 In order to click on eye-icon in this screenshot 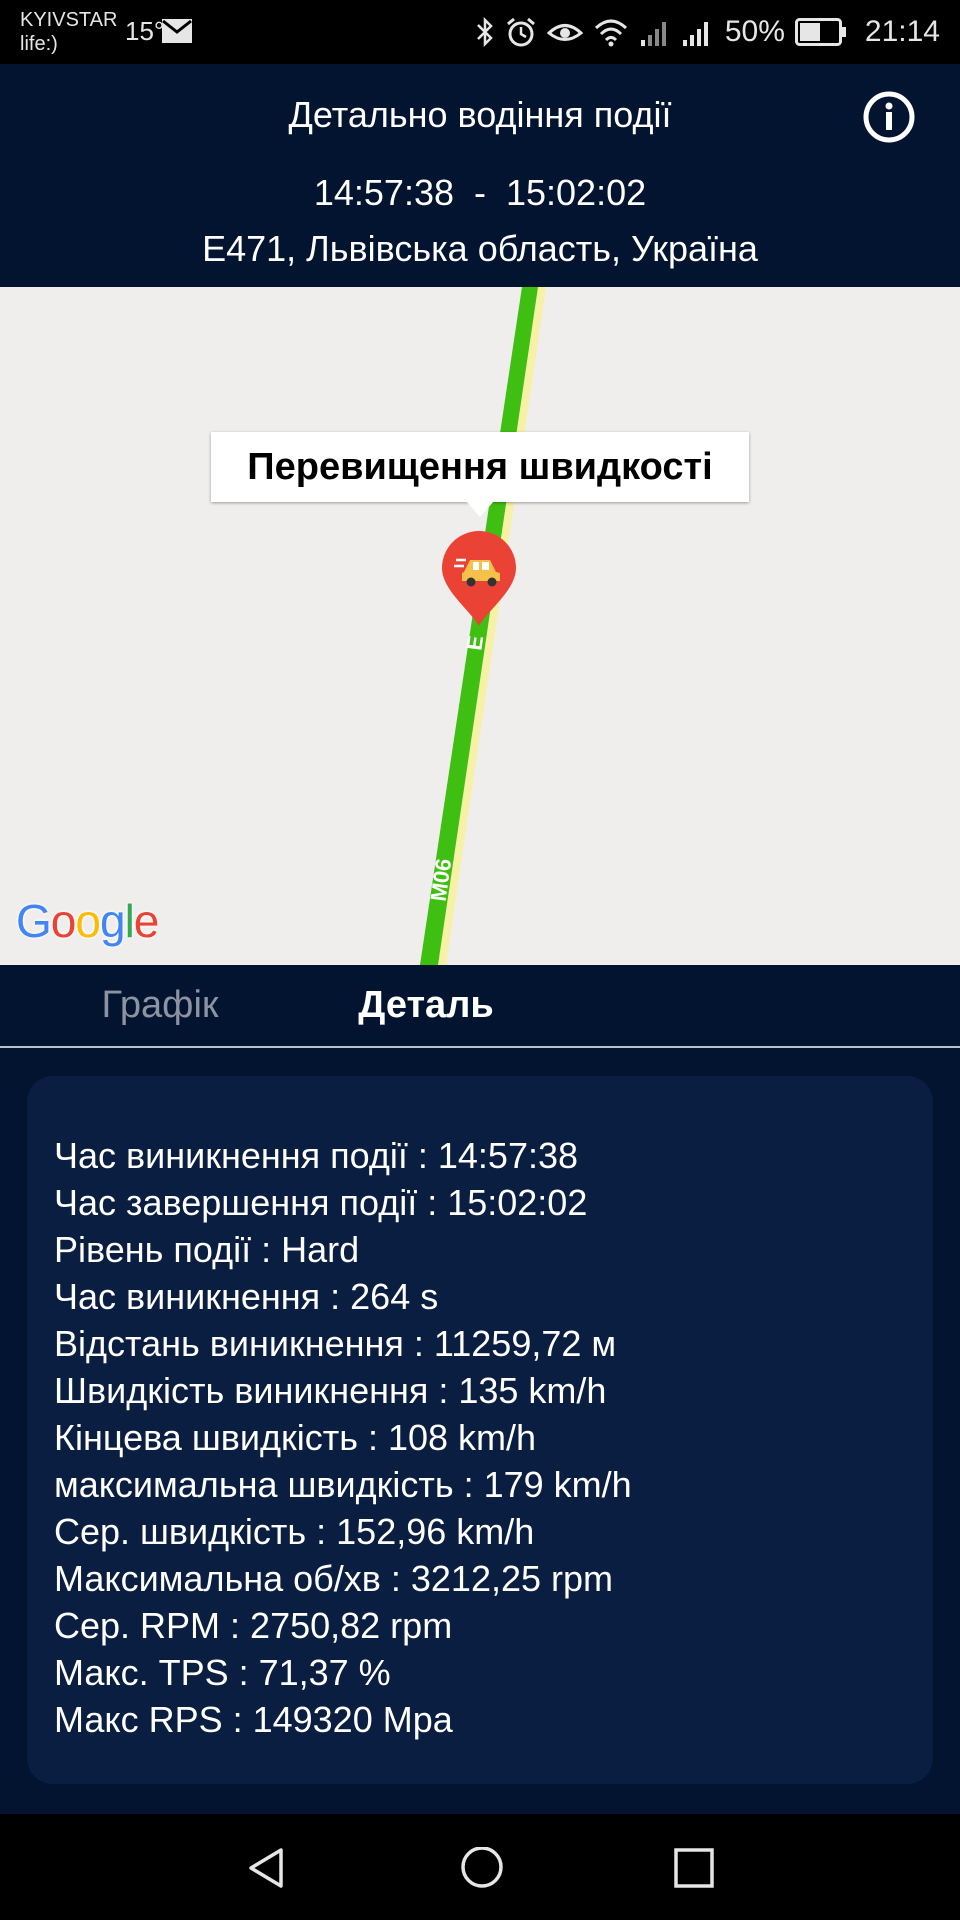, I will do `click(564, 32)`.